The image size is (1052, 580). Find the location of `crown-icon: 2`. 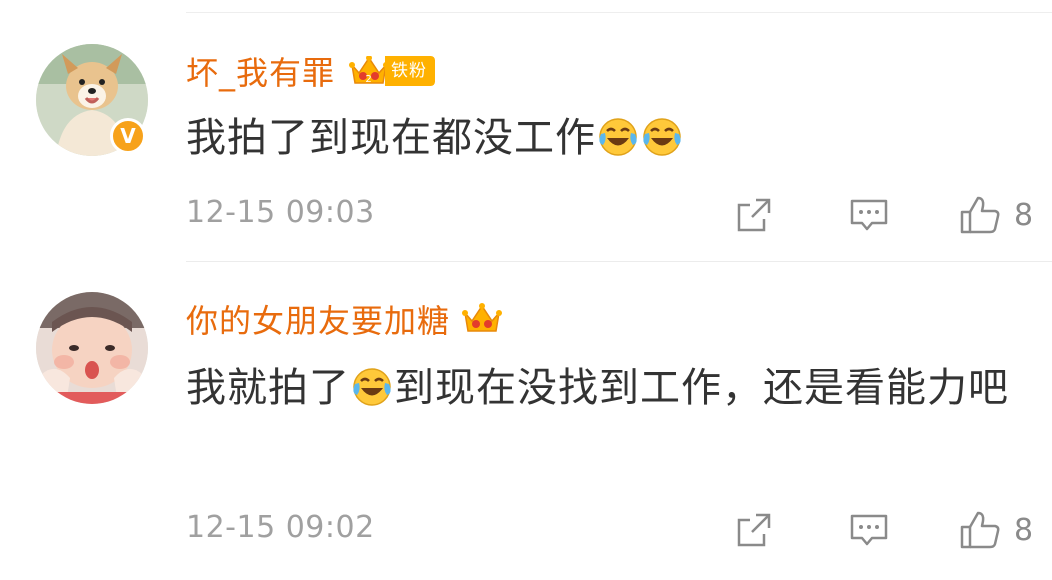

crown-icon: 2 is located at coordinates (369, 70).